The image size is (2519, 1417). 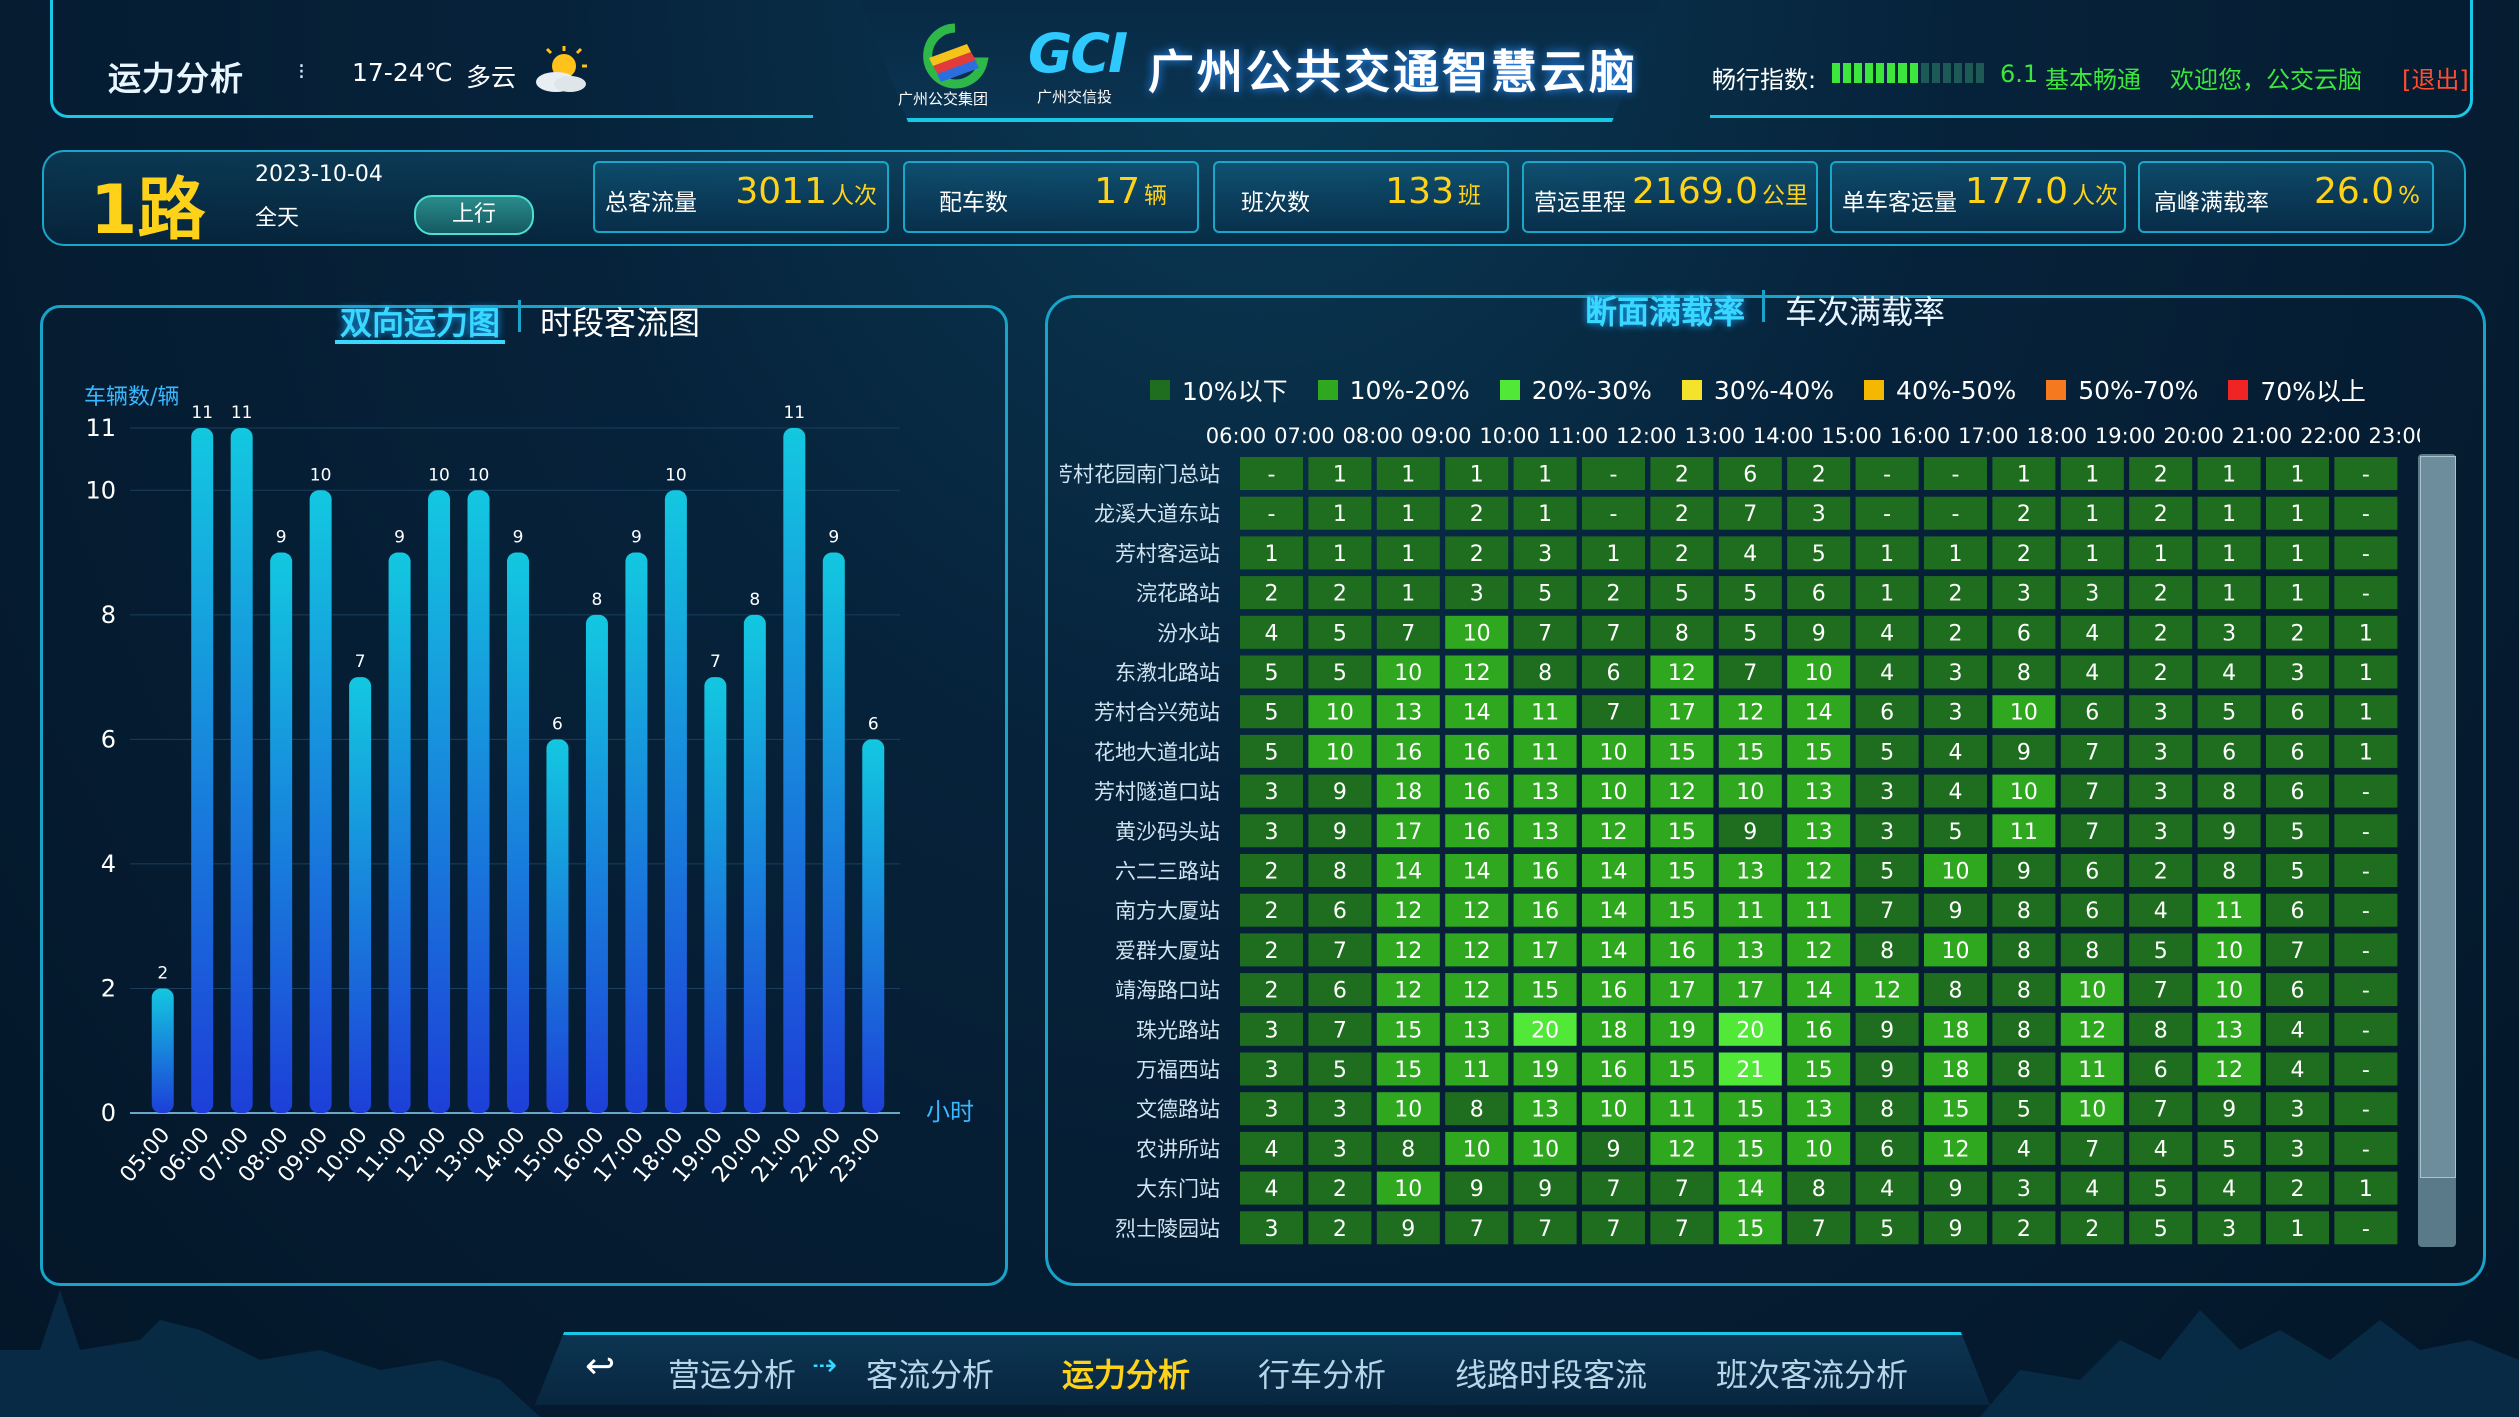 I want to click on nav-ops-analysis: 营运分析, so click(x=732, y=1373).